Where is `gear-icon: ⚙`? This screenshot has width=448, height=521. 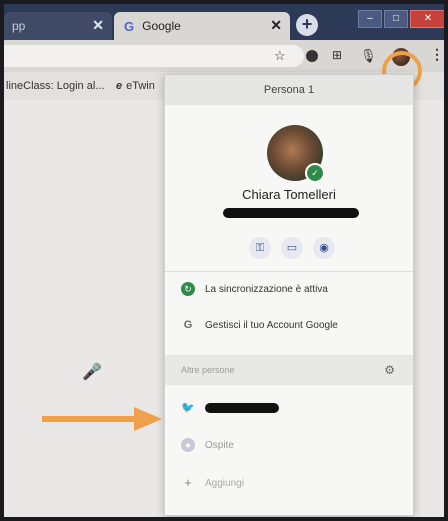
gear-icon: ⚙ is located at coordinates (389, 370).